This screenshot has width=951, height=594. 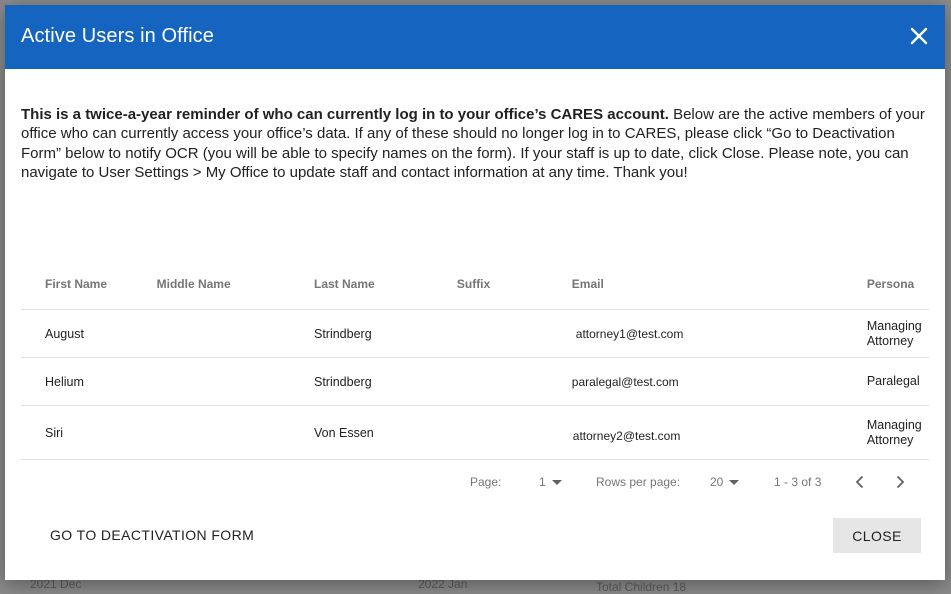 What do you see at coordinates (725, 482) in the screenshot?
I see `rows-per-page-select: 20` at bounding box center [725, 482].